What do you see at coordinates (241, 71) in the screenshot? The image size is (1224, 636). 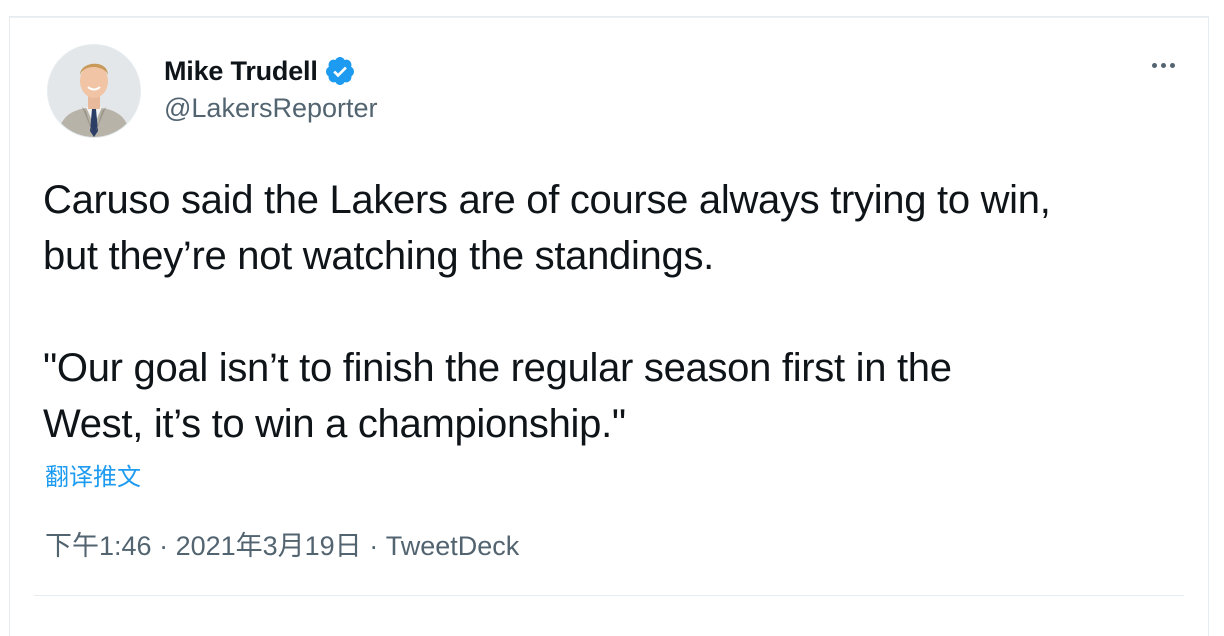 I see `author-display-name: Mike Trudell` at bounding box center [241, 71].